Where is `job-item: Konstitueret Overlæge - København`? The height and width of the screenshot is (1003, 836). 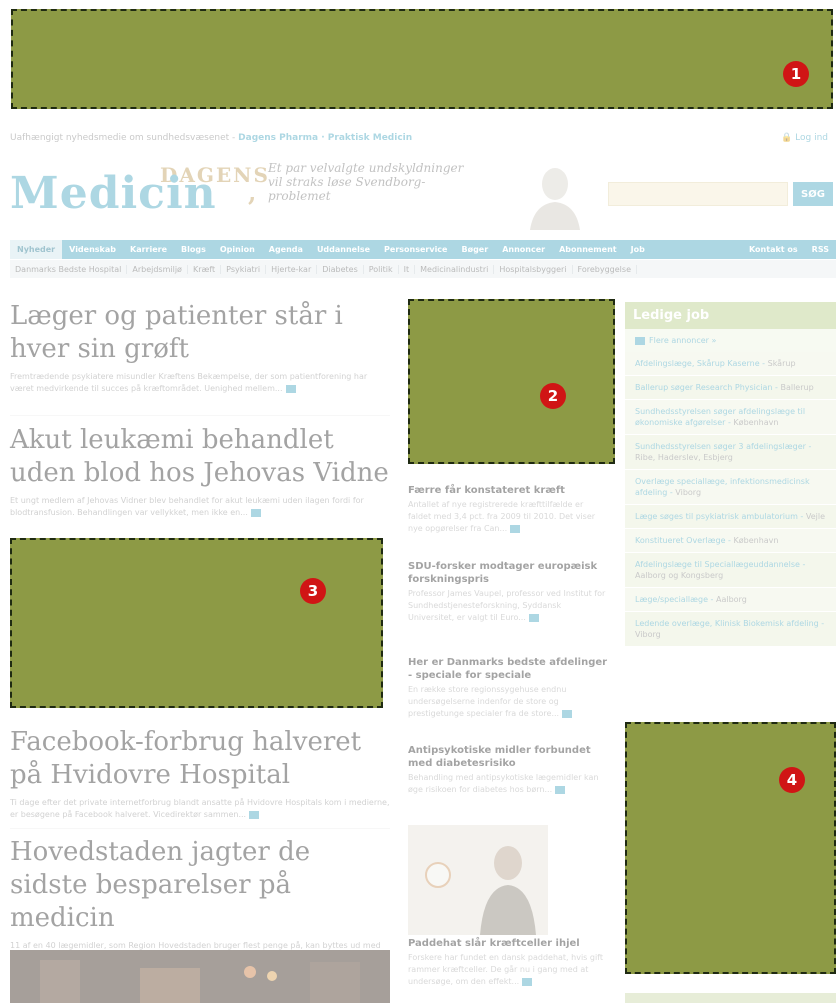 job-item: Konstitueret Overlæge - København is located at coordinates (730, 541).